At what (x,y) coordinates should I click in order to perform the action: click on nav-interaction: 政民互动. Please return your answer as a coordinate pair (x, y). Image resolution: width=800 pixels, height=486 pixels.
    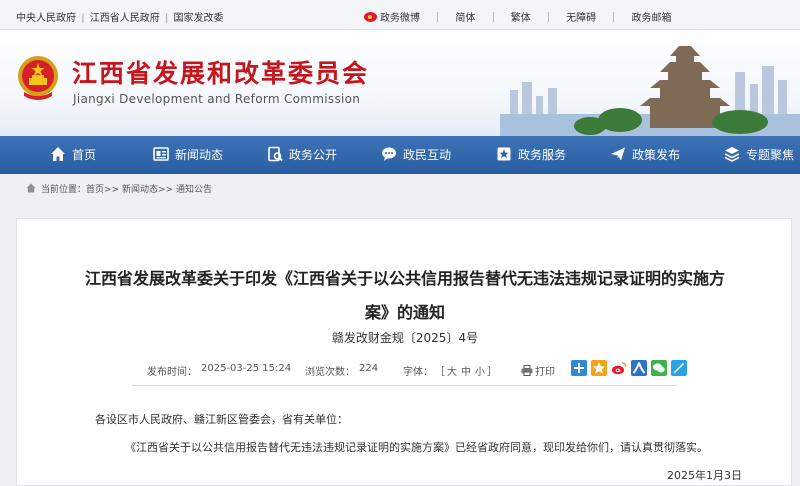
    Looking at the image, I should click on (416, 155).